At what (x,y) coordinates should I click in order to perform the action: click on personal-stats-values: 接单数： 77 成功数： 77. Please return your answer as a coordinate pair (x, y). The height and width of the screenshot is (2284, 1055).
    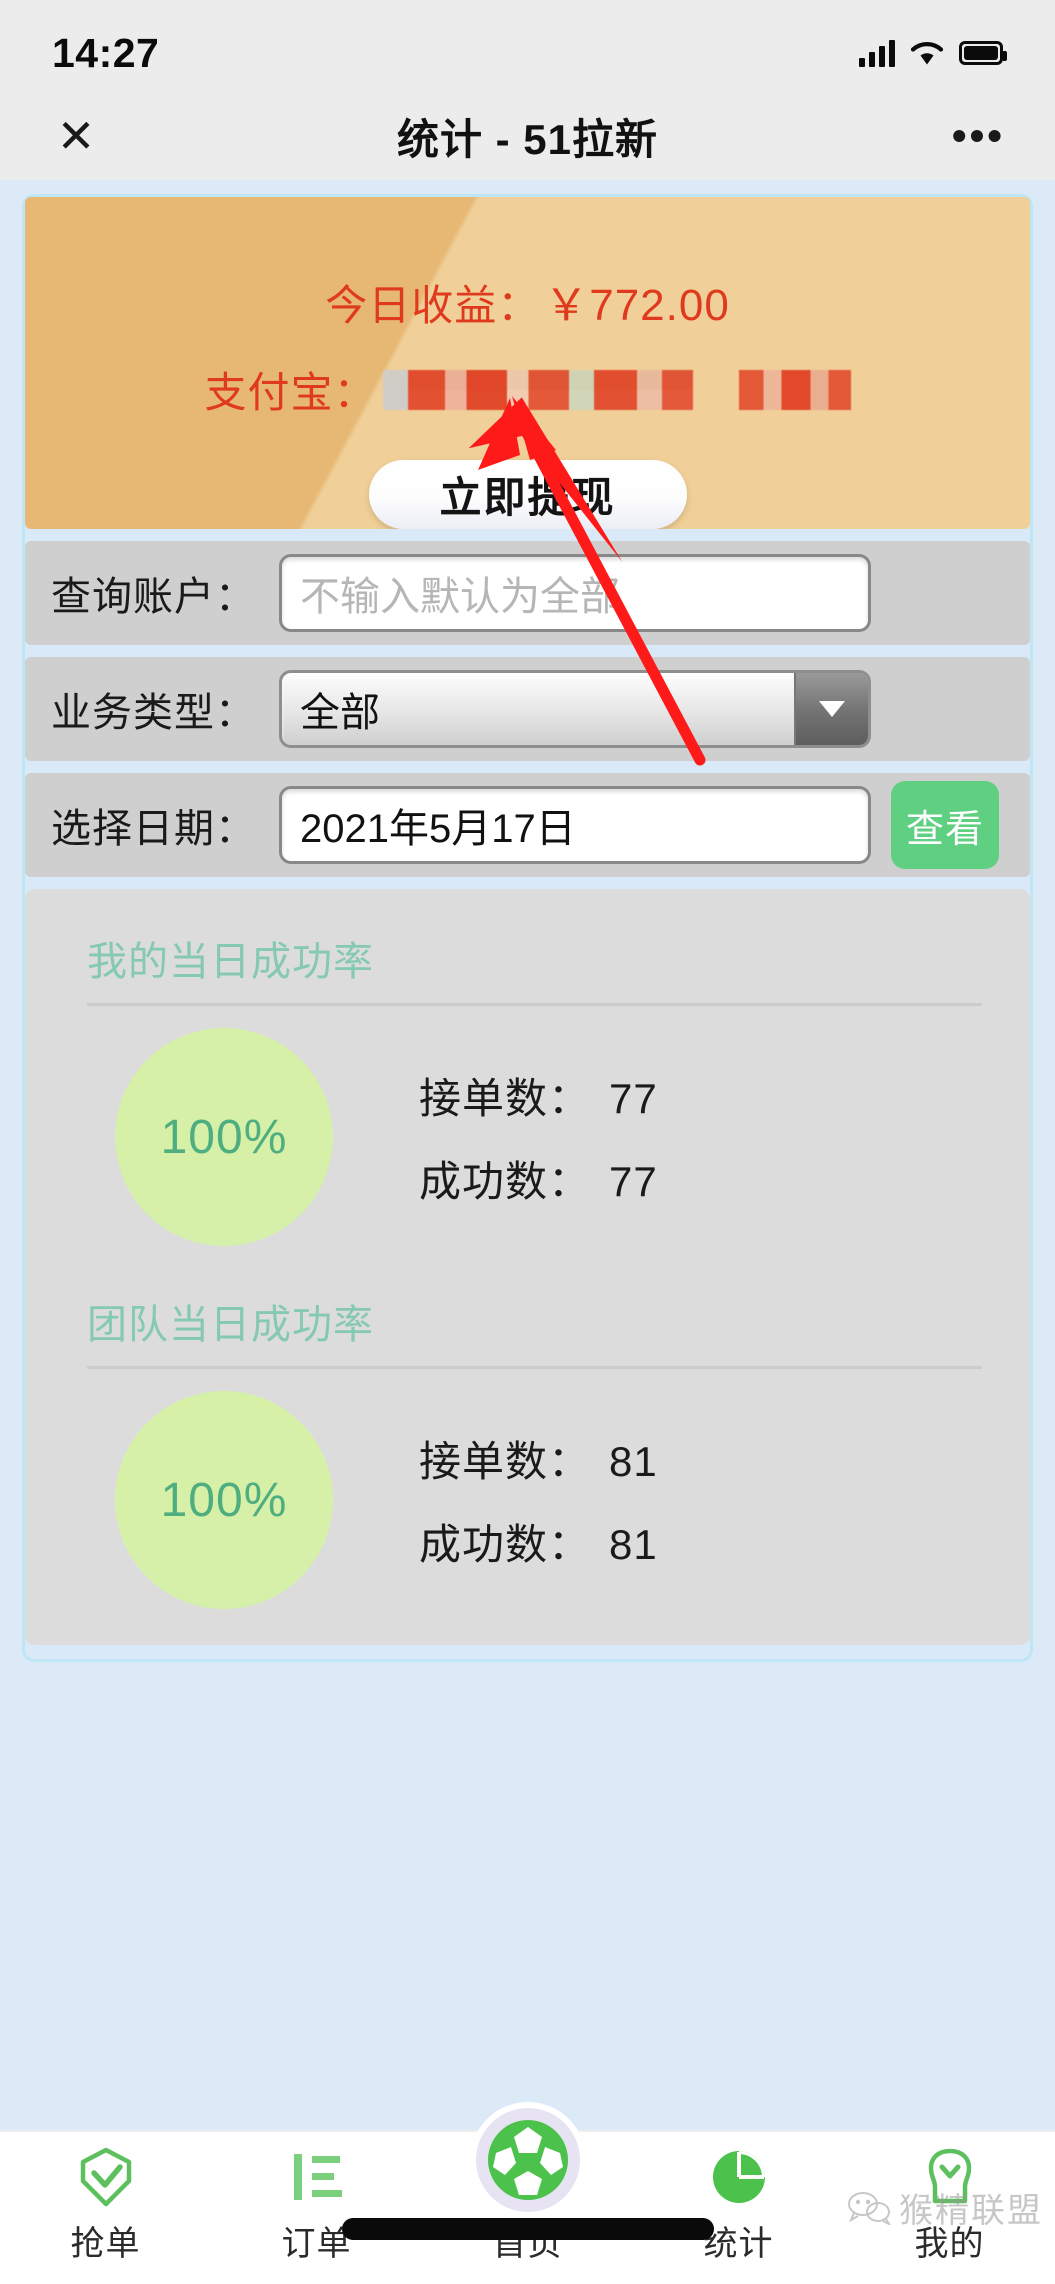
    Looking at the image, I should click on (538, 1137).